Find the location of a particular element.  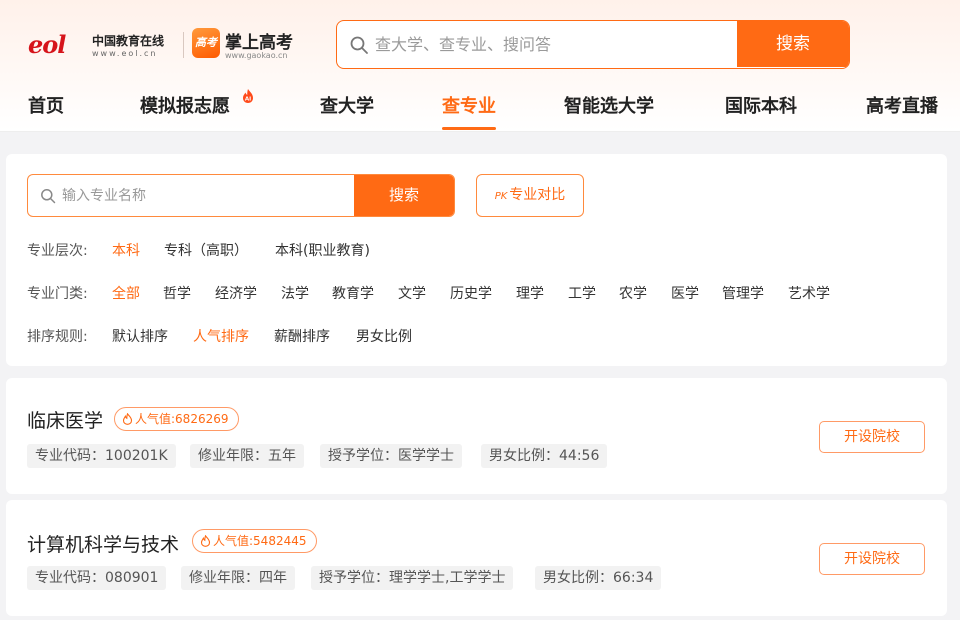

filter-category-option: 工学 is located at coordinates (582, 293).